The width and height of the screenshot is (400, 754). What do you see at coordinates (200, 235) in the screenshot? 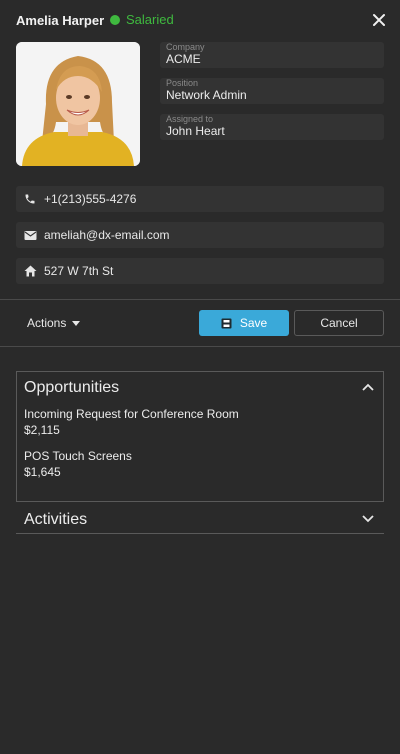
I see `email-field: ameliah@dx-email.com` at bounding box center [200, 235].